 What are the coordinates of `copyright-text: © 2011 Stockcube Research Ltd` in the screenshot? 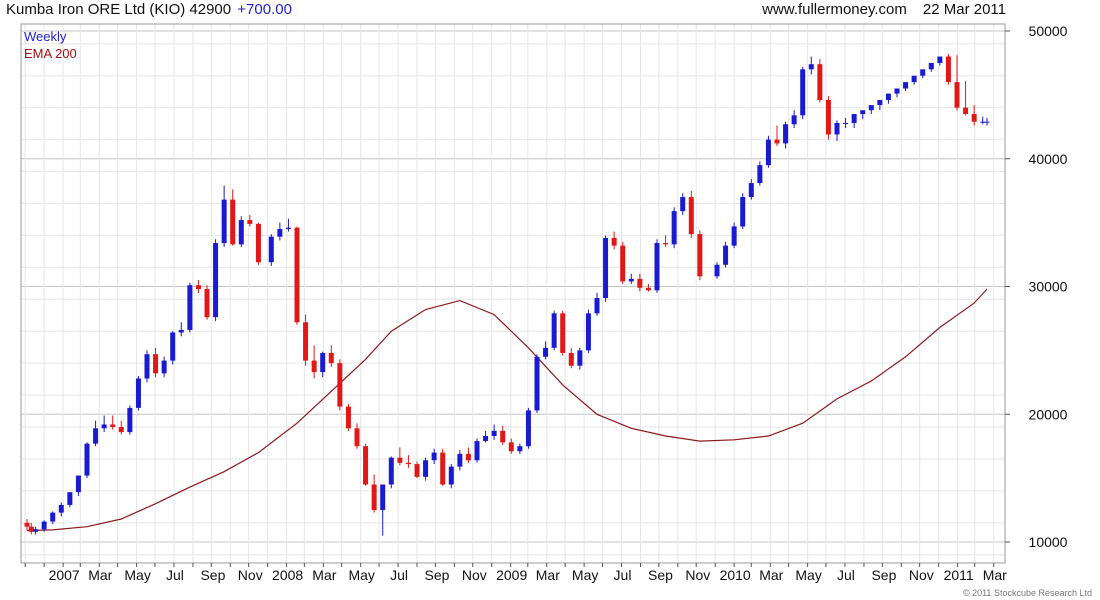 It's located at (1027, 593).